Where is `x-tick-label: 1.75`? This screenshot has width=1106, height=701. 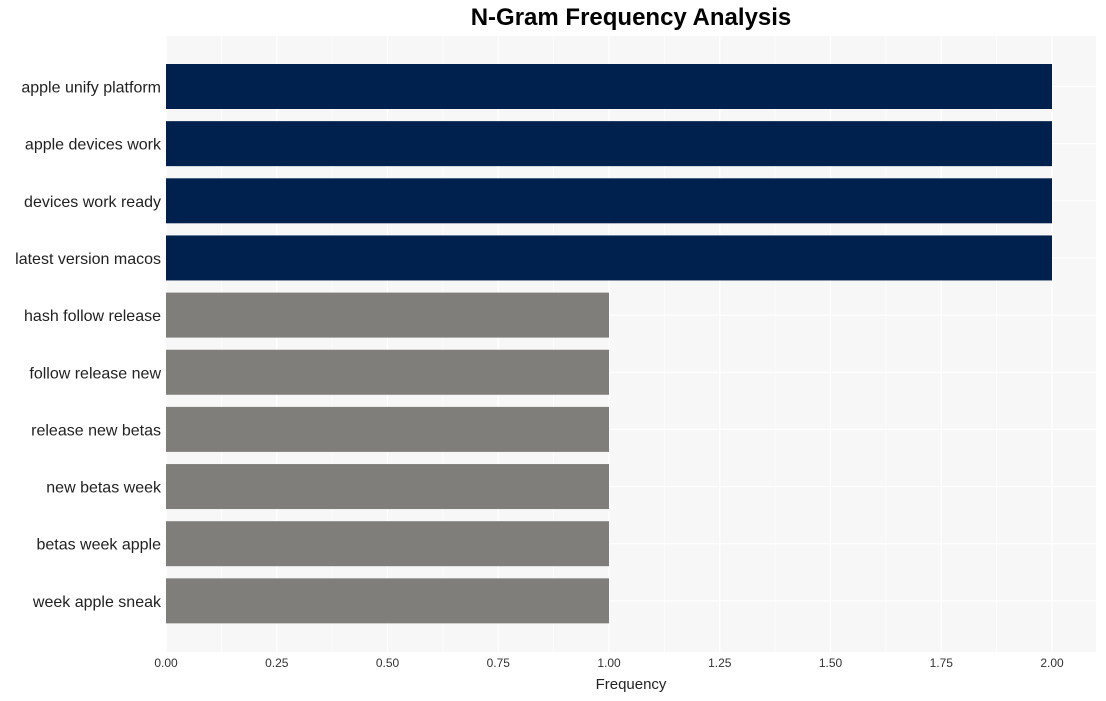 x-tick-label: 1.75 is located at coordinates (942, 663).